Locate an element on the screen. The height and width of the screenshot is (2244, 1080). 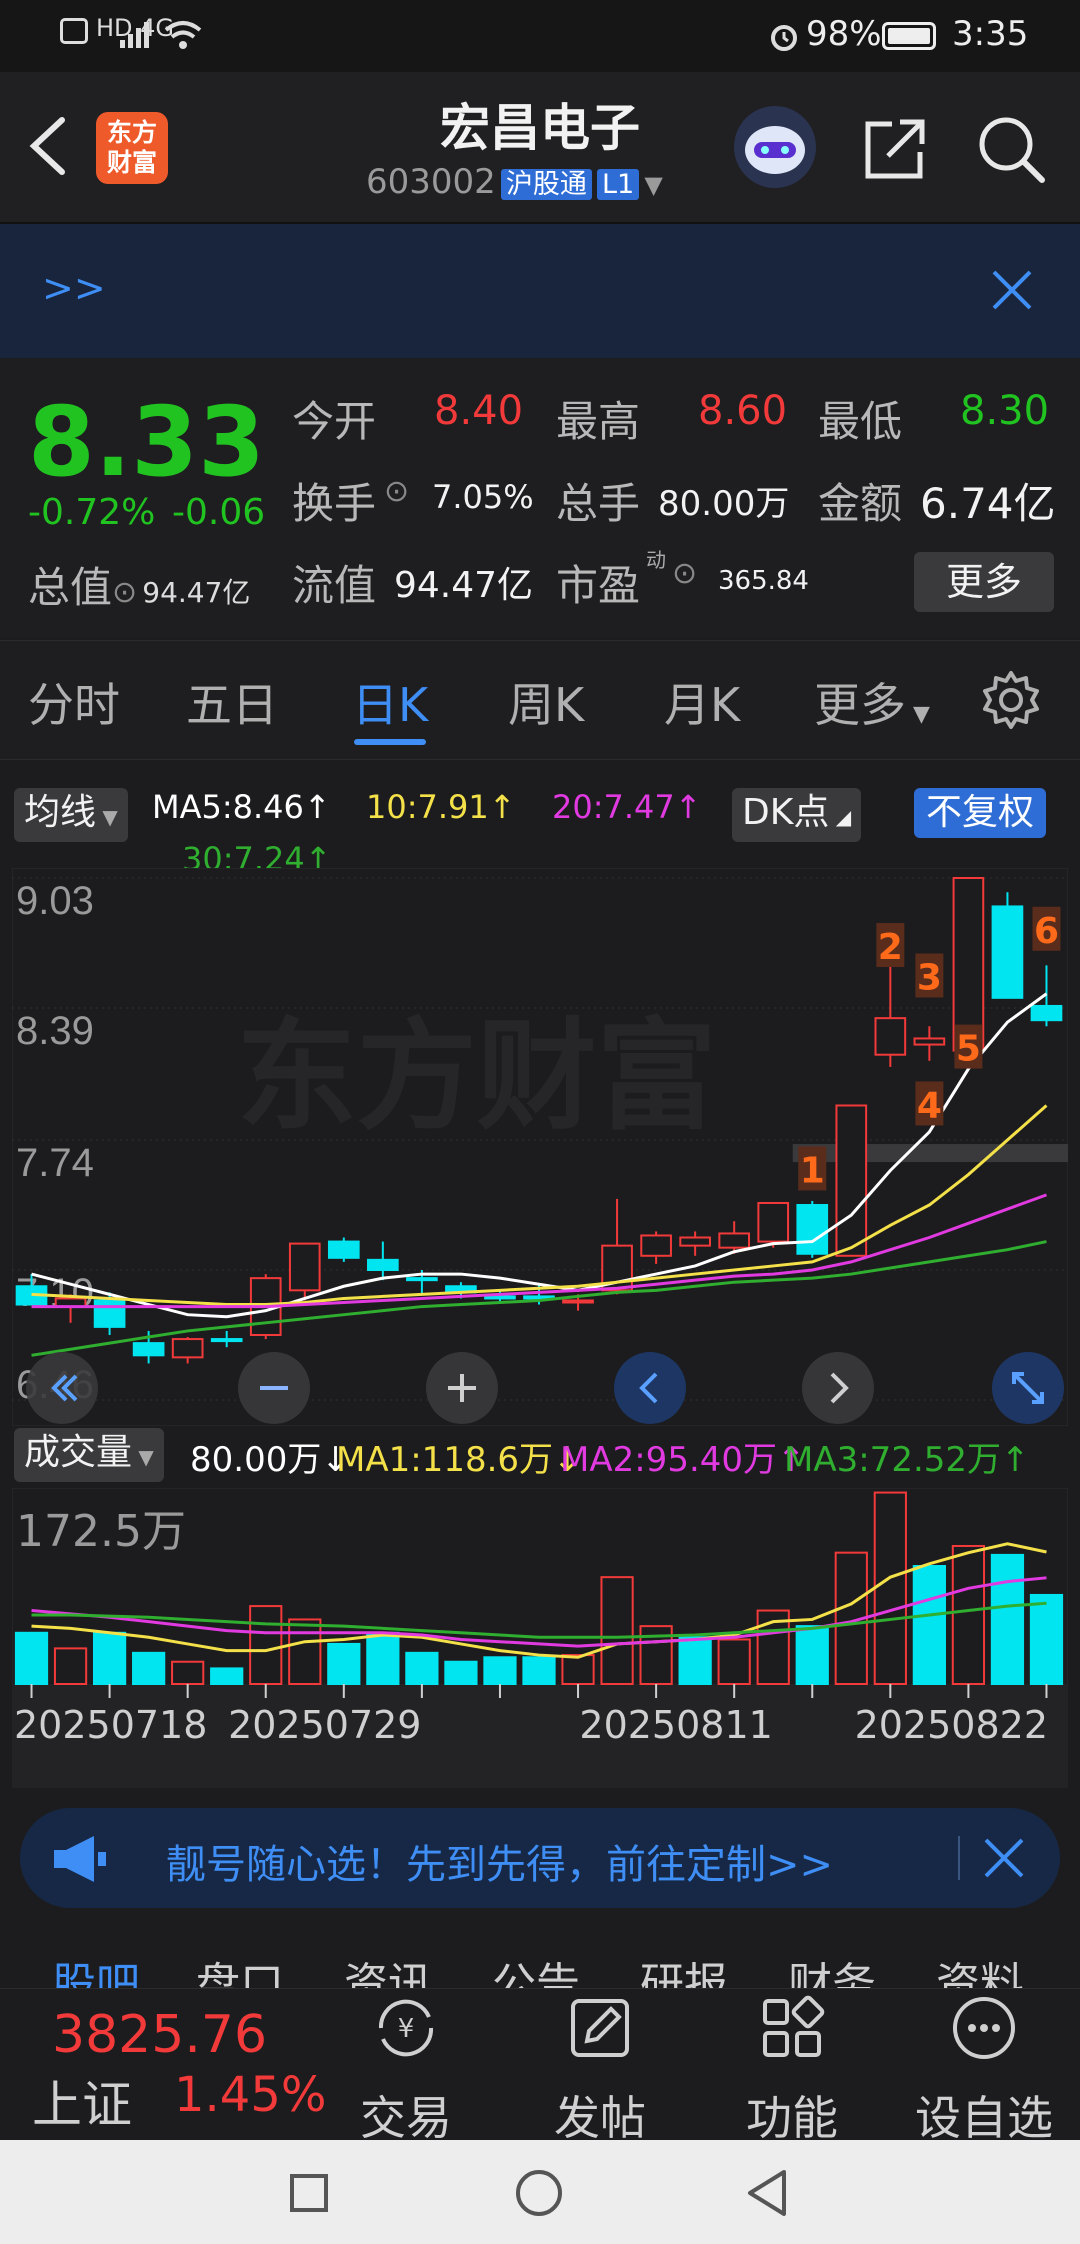
nav-trade: ¥ 交易 is located at coordinates (406, 2070).